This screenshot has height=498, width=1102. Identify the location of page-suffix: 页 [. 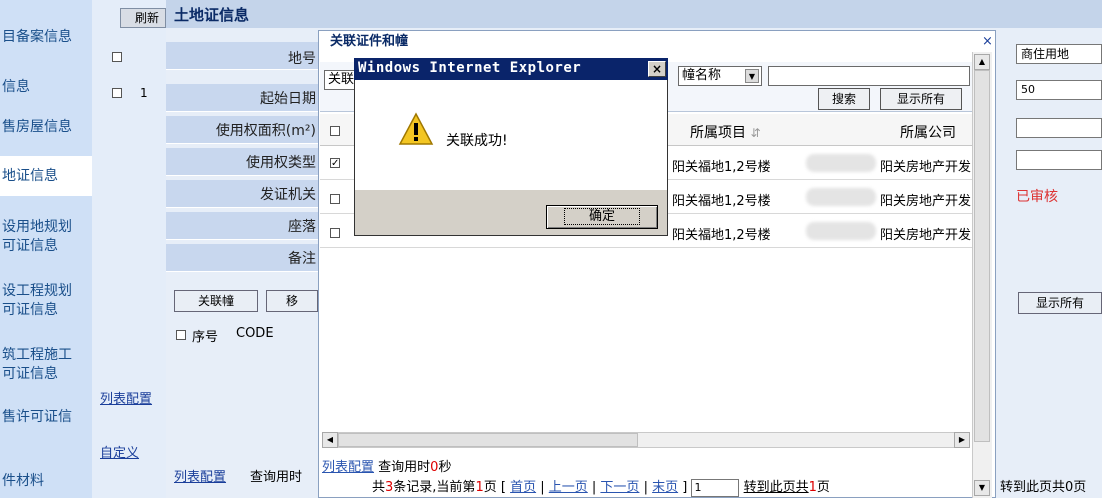
(494, 487).